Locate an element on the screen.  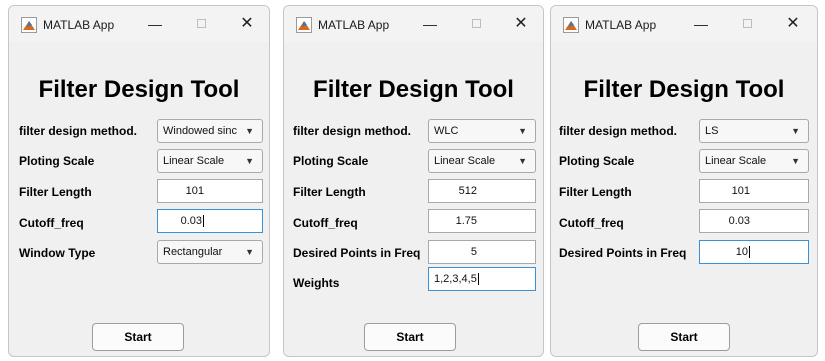
method-value: LS is located at coordinates (712, 131).